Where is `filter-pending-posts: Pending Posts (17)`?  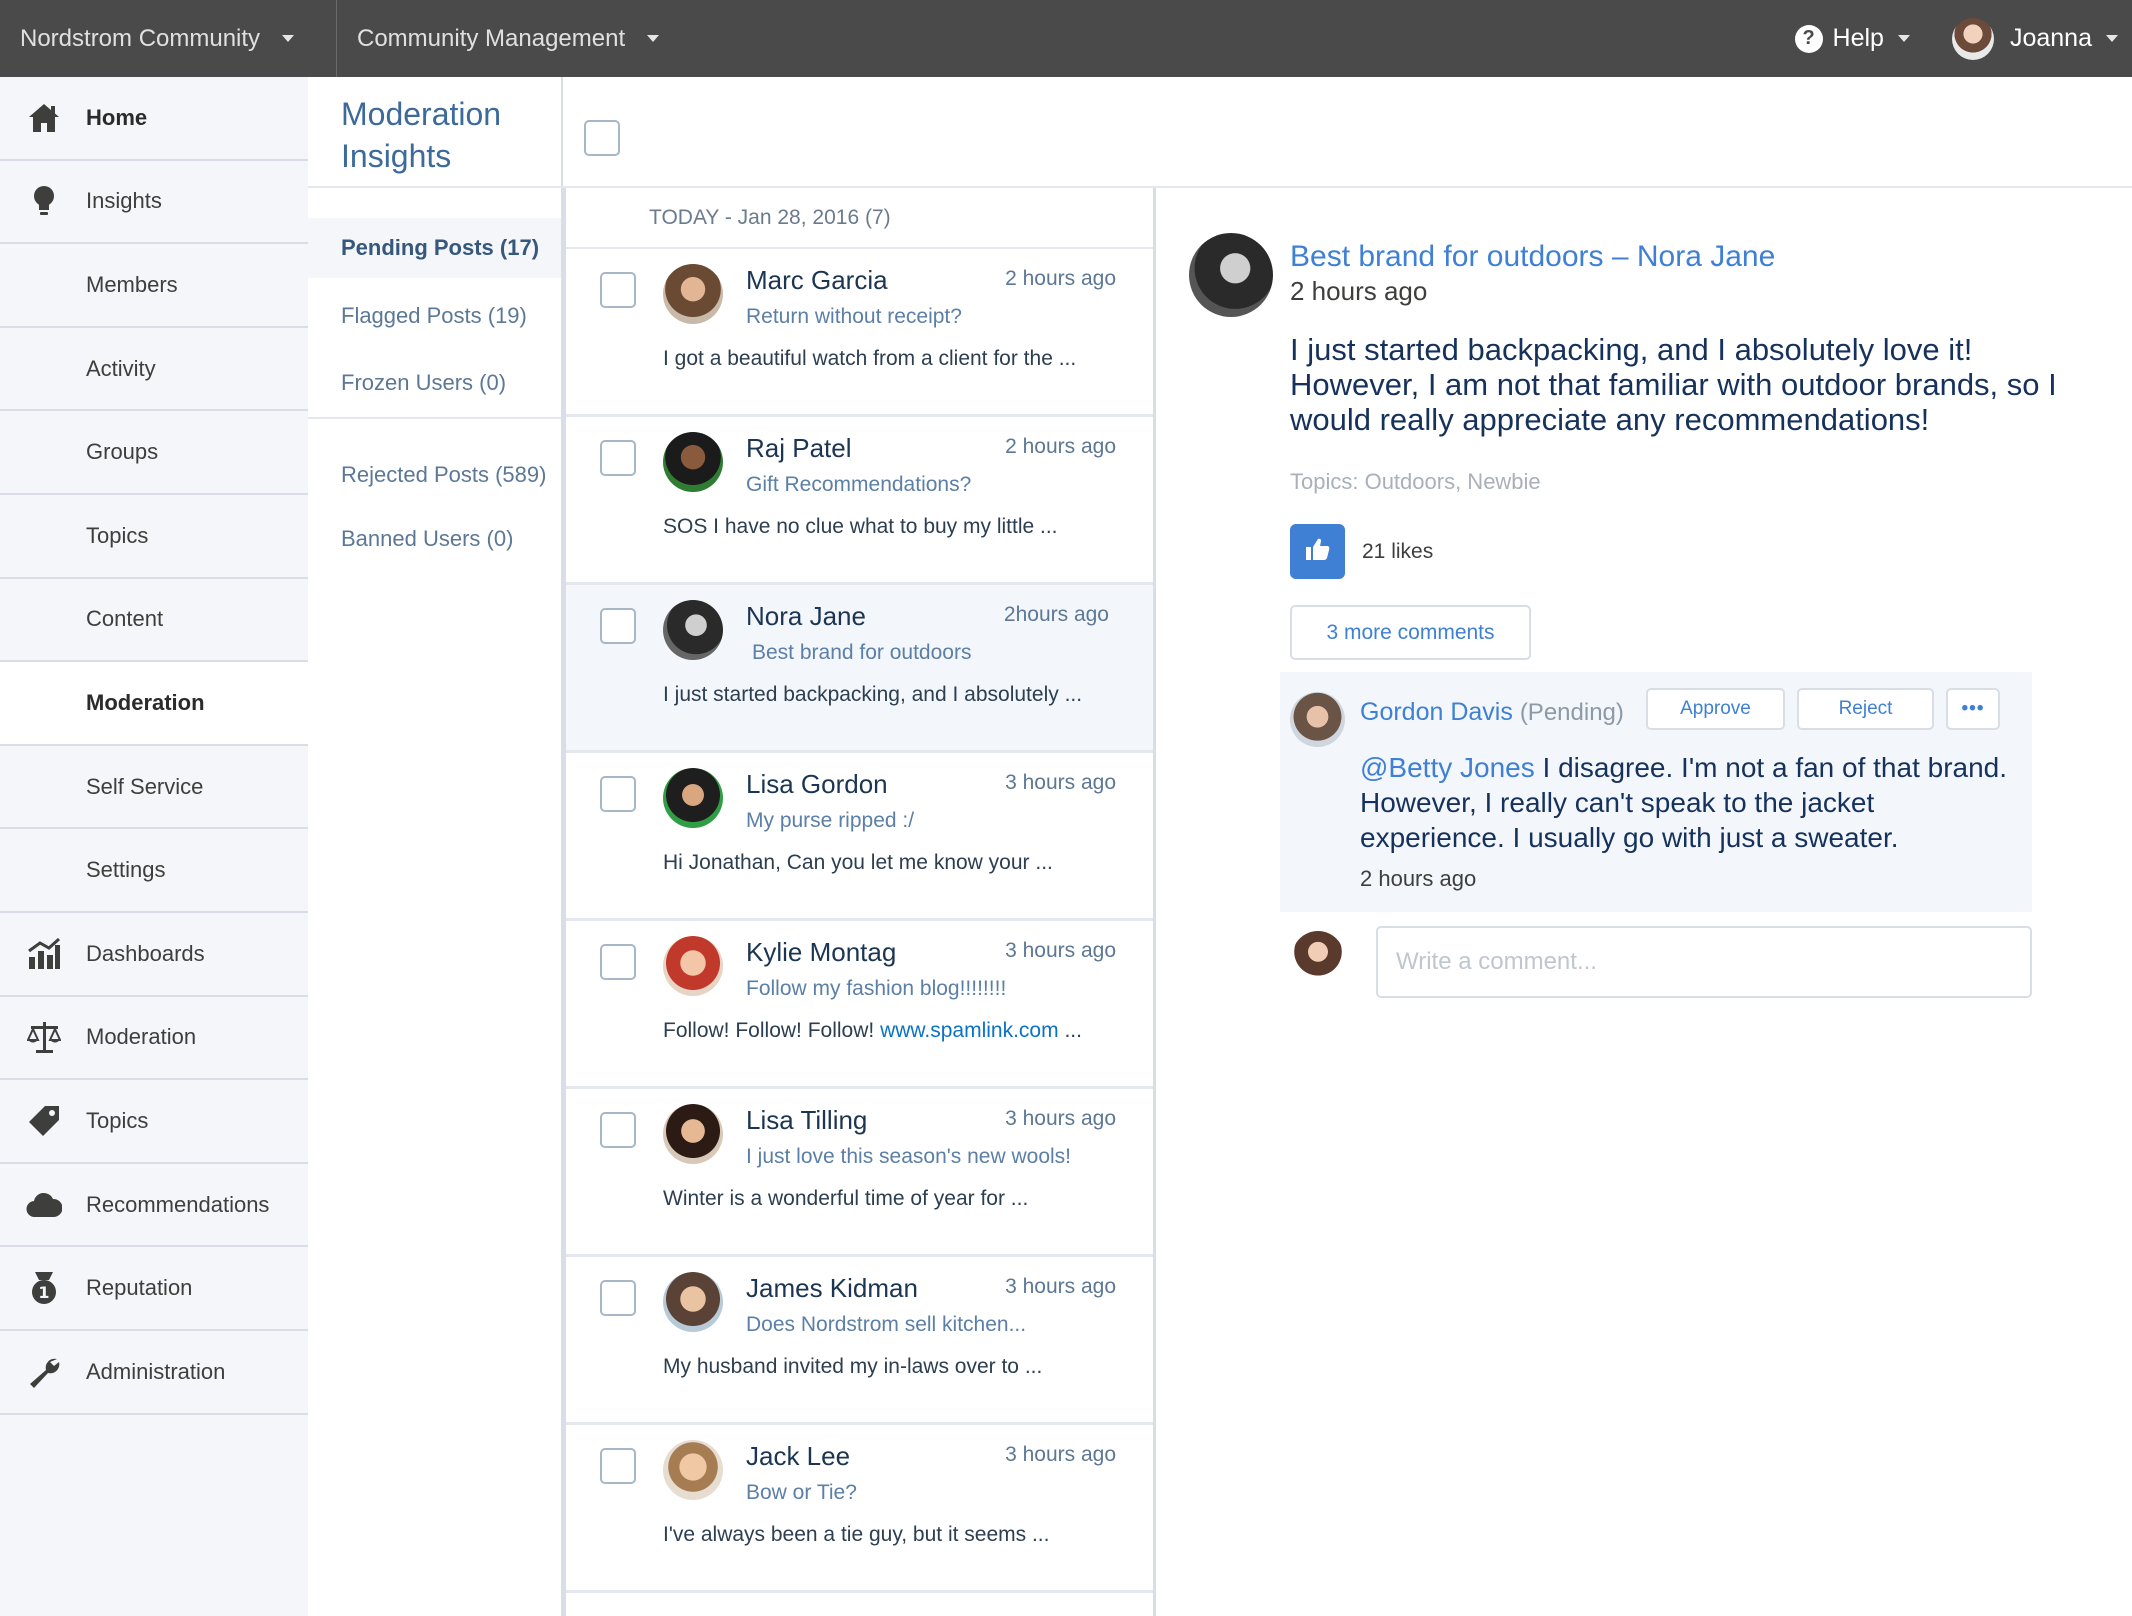
filter-pending-posts: Pending Posts (17) is located at coordinates (434, 248).